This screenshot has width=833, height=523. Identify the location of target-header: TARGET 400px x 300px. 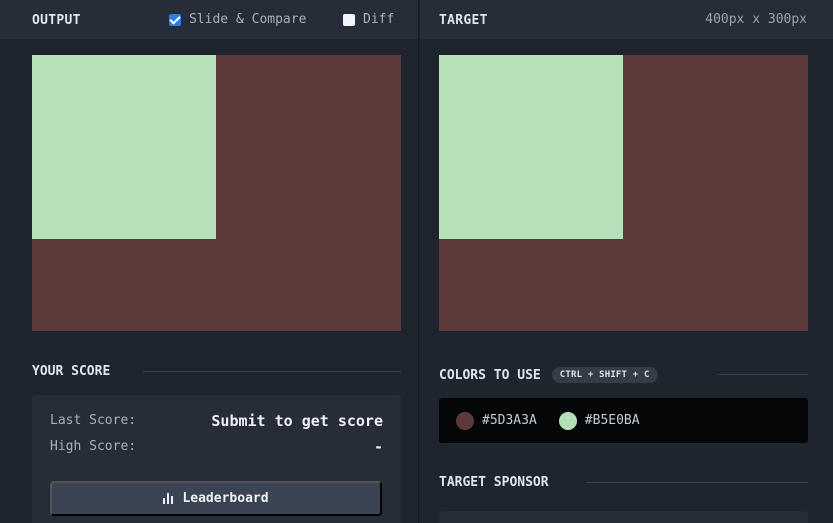
(626, 19).